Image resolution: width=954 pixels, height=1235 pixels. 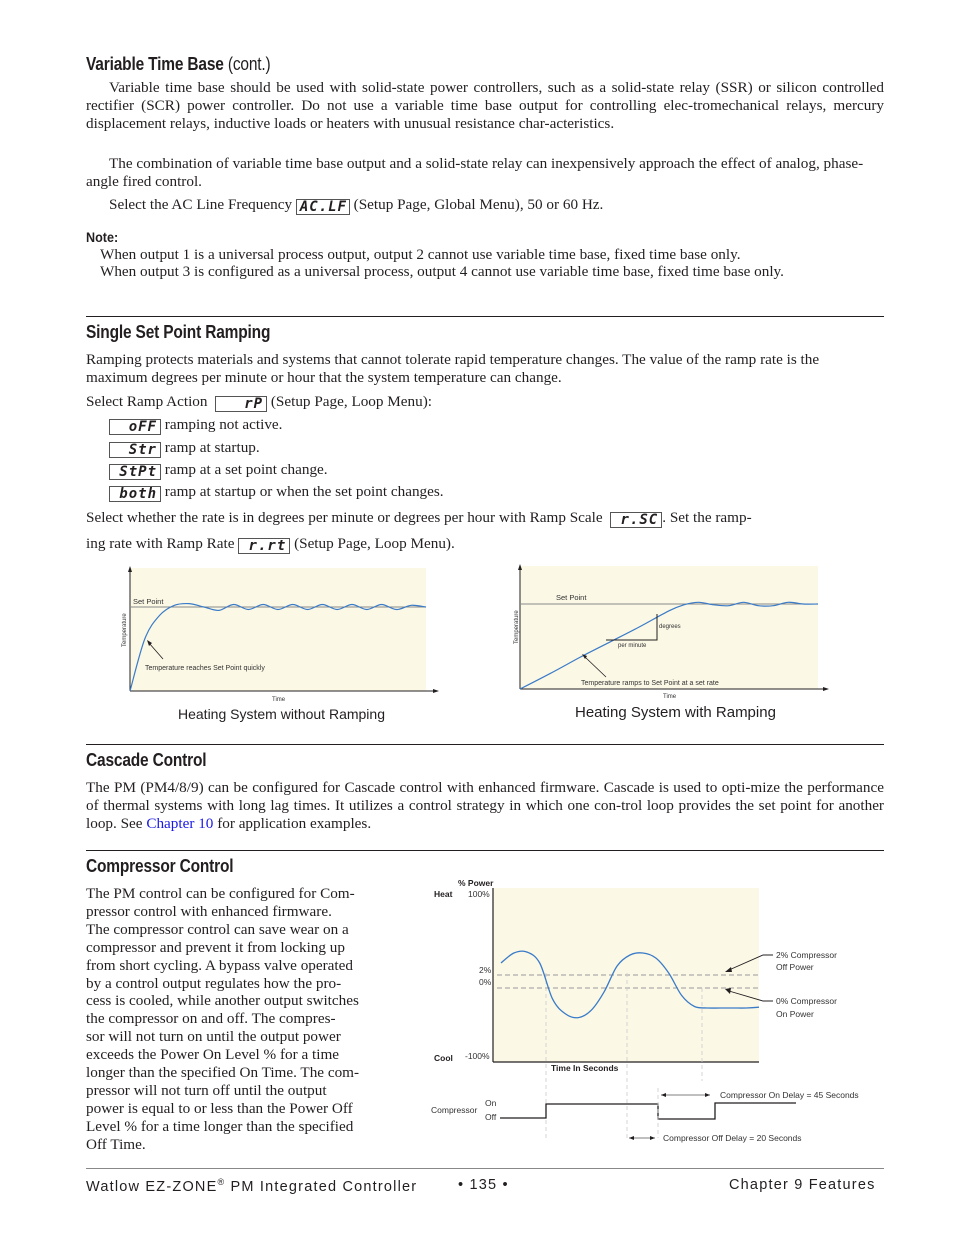 I want to click on heading-suffix: (cont.), so click(x=249, y=64).